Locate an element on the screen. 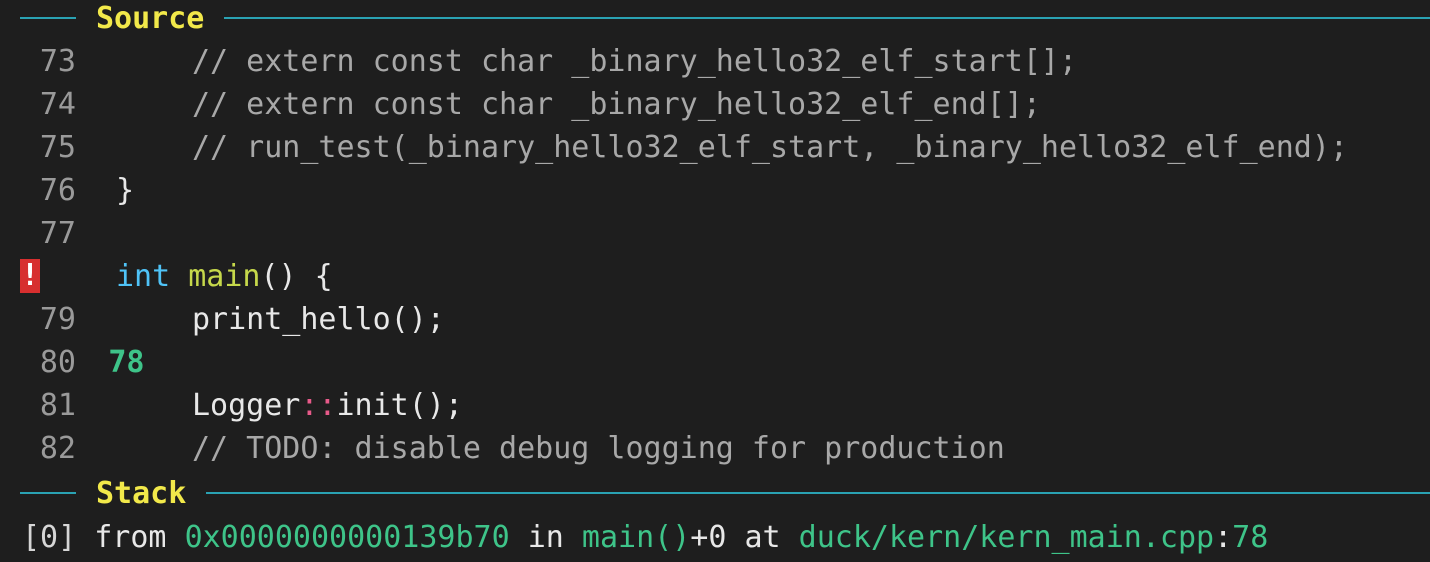 The height and width of the screenshot is (562, 1430). line-number: 82 is located at coordinates (57, 448).